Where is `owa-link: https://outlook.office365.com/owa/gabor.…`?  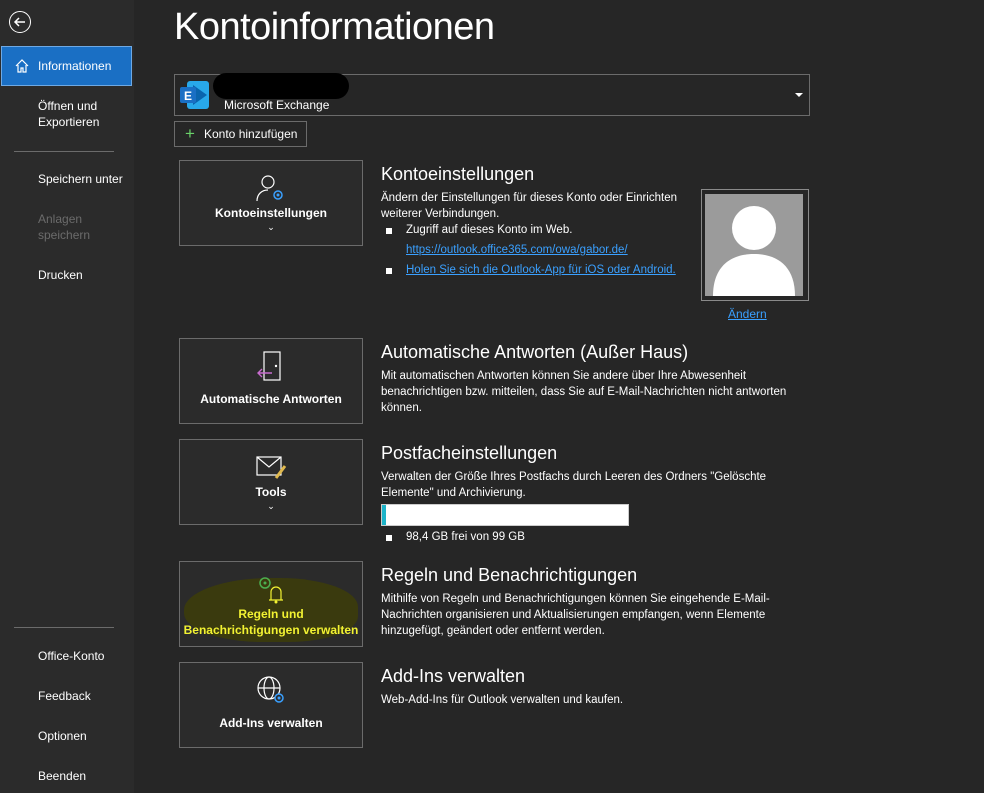 owa-link: https://outlook.office365.com/owa/gabor.… is located at coordinates (517, 250).